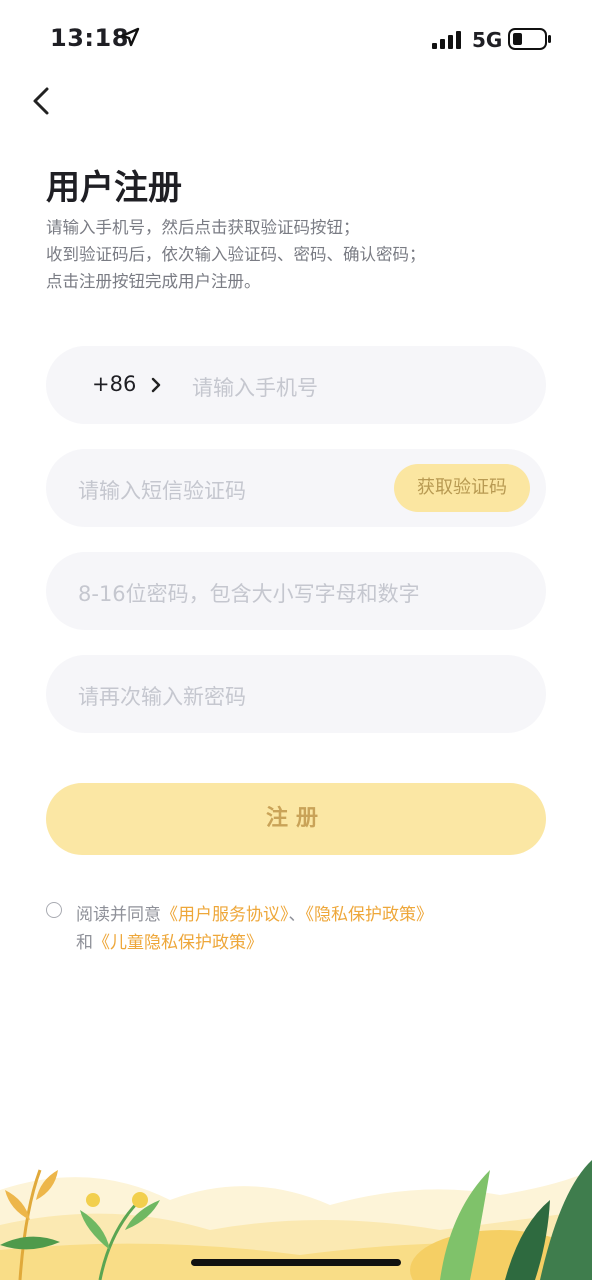 The image size is (592, 1280). Describe the element at coordinates (296, 1220) in the screenshot. I see `decorative-plants-illustration` at that location.